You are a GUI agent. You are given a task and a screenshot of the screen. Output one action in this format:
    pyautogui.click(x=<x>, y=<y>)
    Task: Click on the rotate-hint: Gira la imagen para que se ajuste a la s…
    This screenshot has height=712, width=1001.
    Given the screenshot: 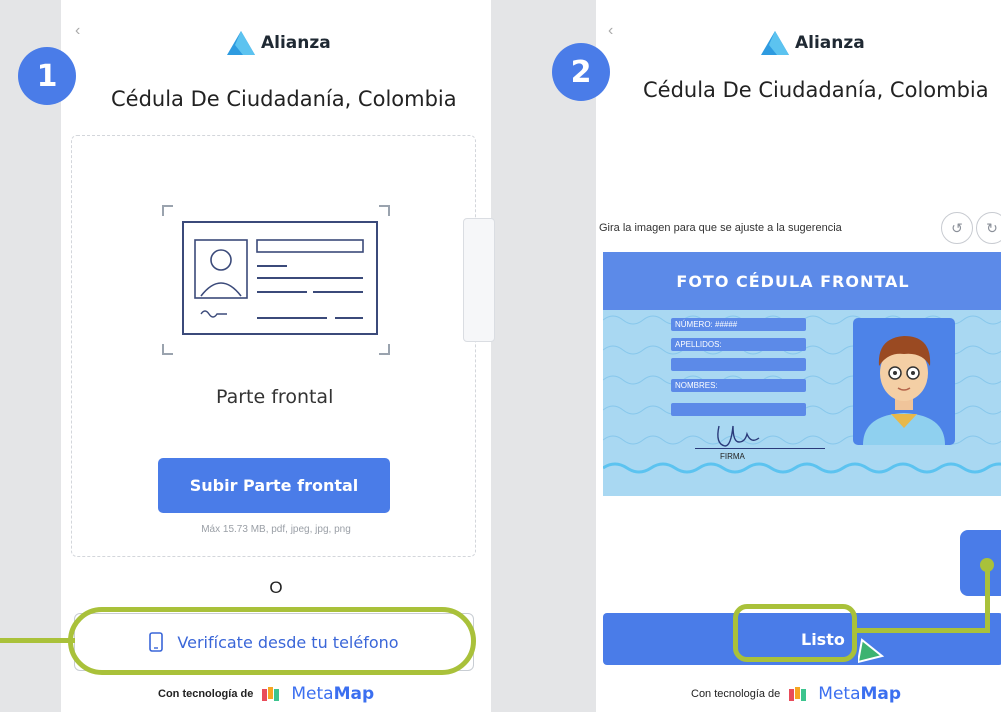 What is the action you would take?
    pyautogui.click(x=720, y=228)
    